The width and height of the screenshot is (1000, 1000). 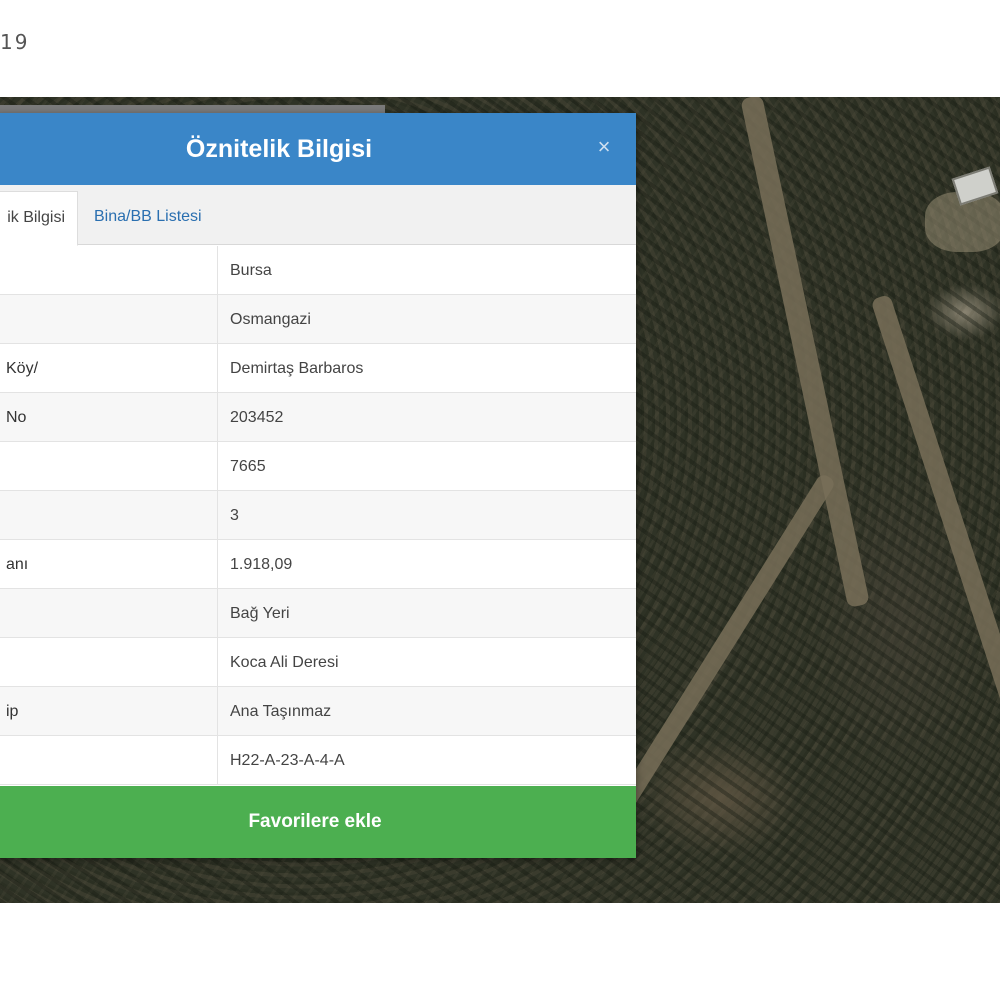 What do you see at coordinates (109, 564) in the screenshot?
I see `attribute-key-cell: anı` at bounding box center [109, 564].